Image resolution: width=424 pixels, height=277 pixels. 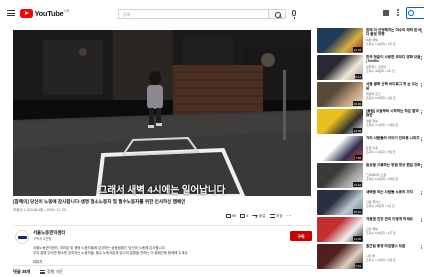 I want to click on recommended-video: 5:44 출근길 풍경 타임랩스 모음 시티 뷰 조회수 1.1만회 • 6일 전, so click(x=370, y=257).